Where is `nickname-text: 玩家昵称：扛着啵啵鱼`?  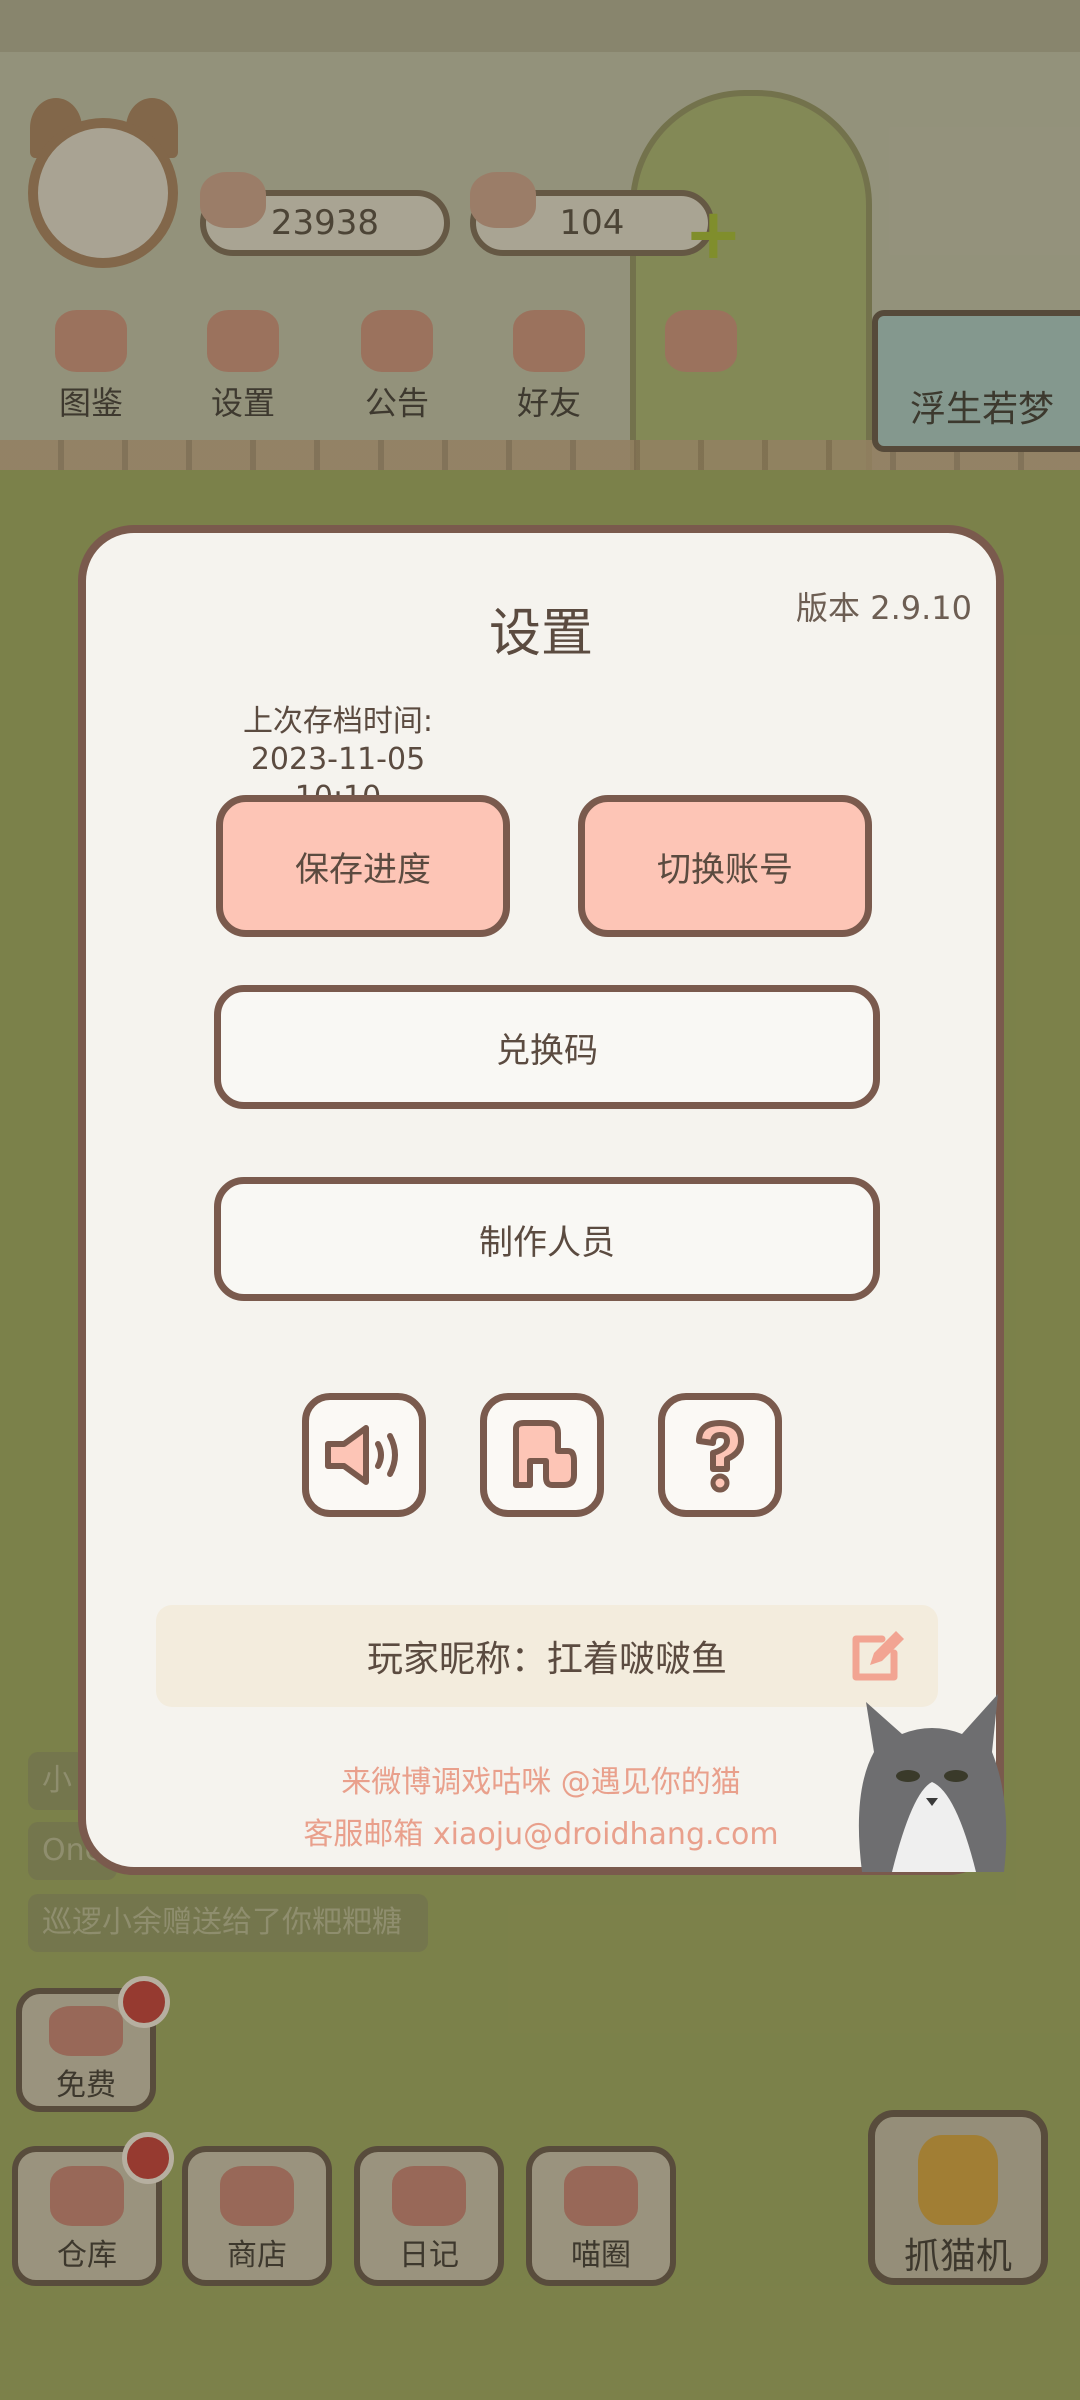 nickname-text: 玩家昵称：扛着啵啵鱼 is located at coordinates (546, 1659).